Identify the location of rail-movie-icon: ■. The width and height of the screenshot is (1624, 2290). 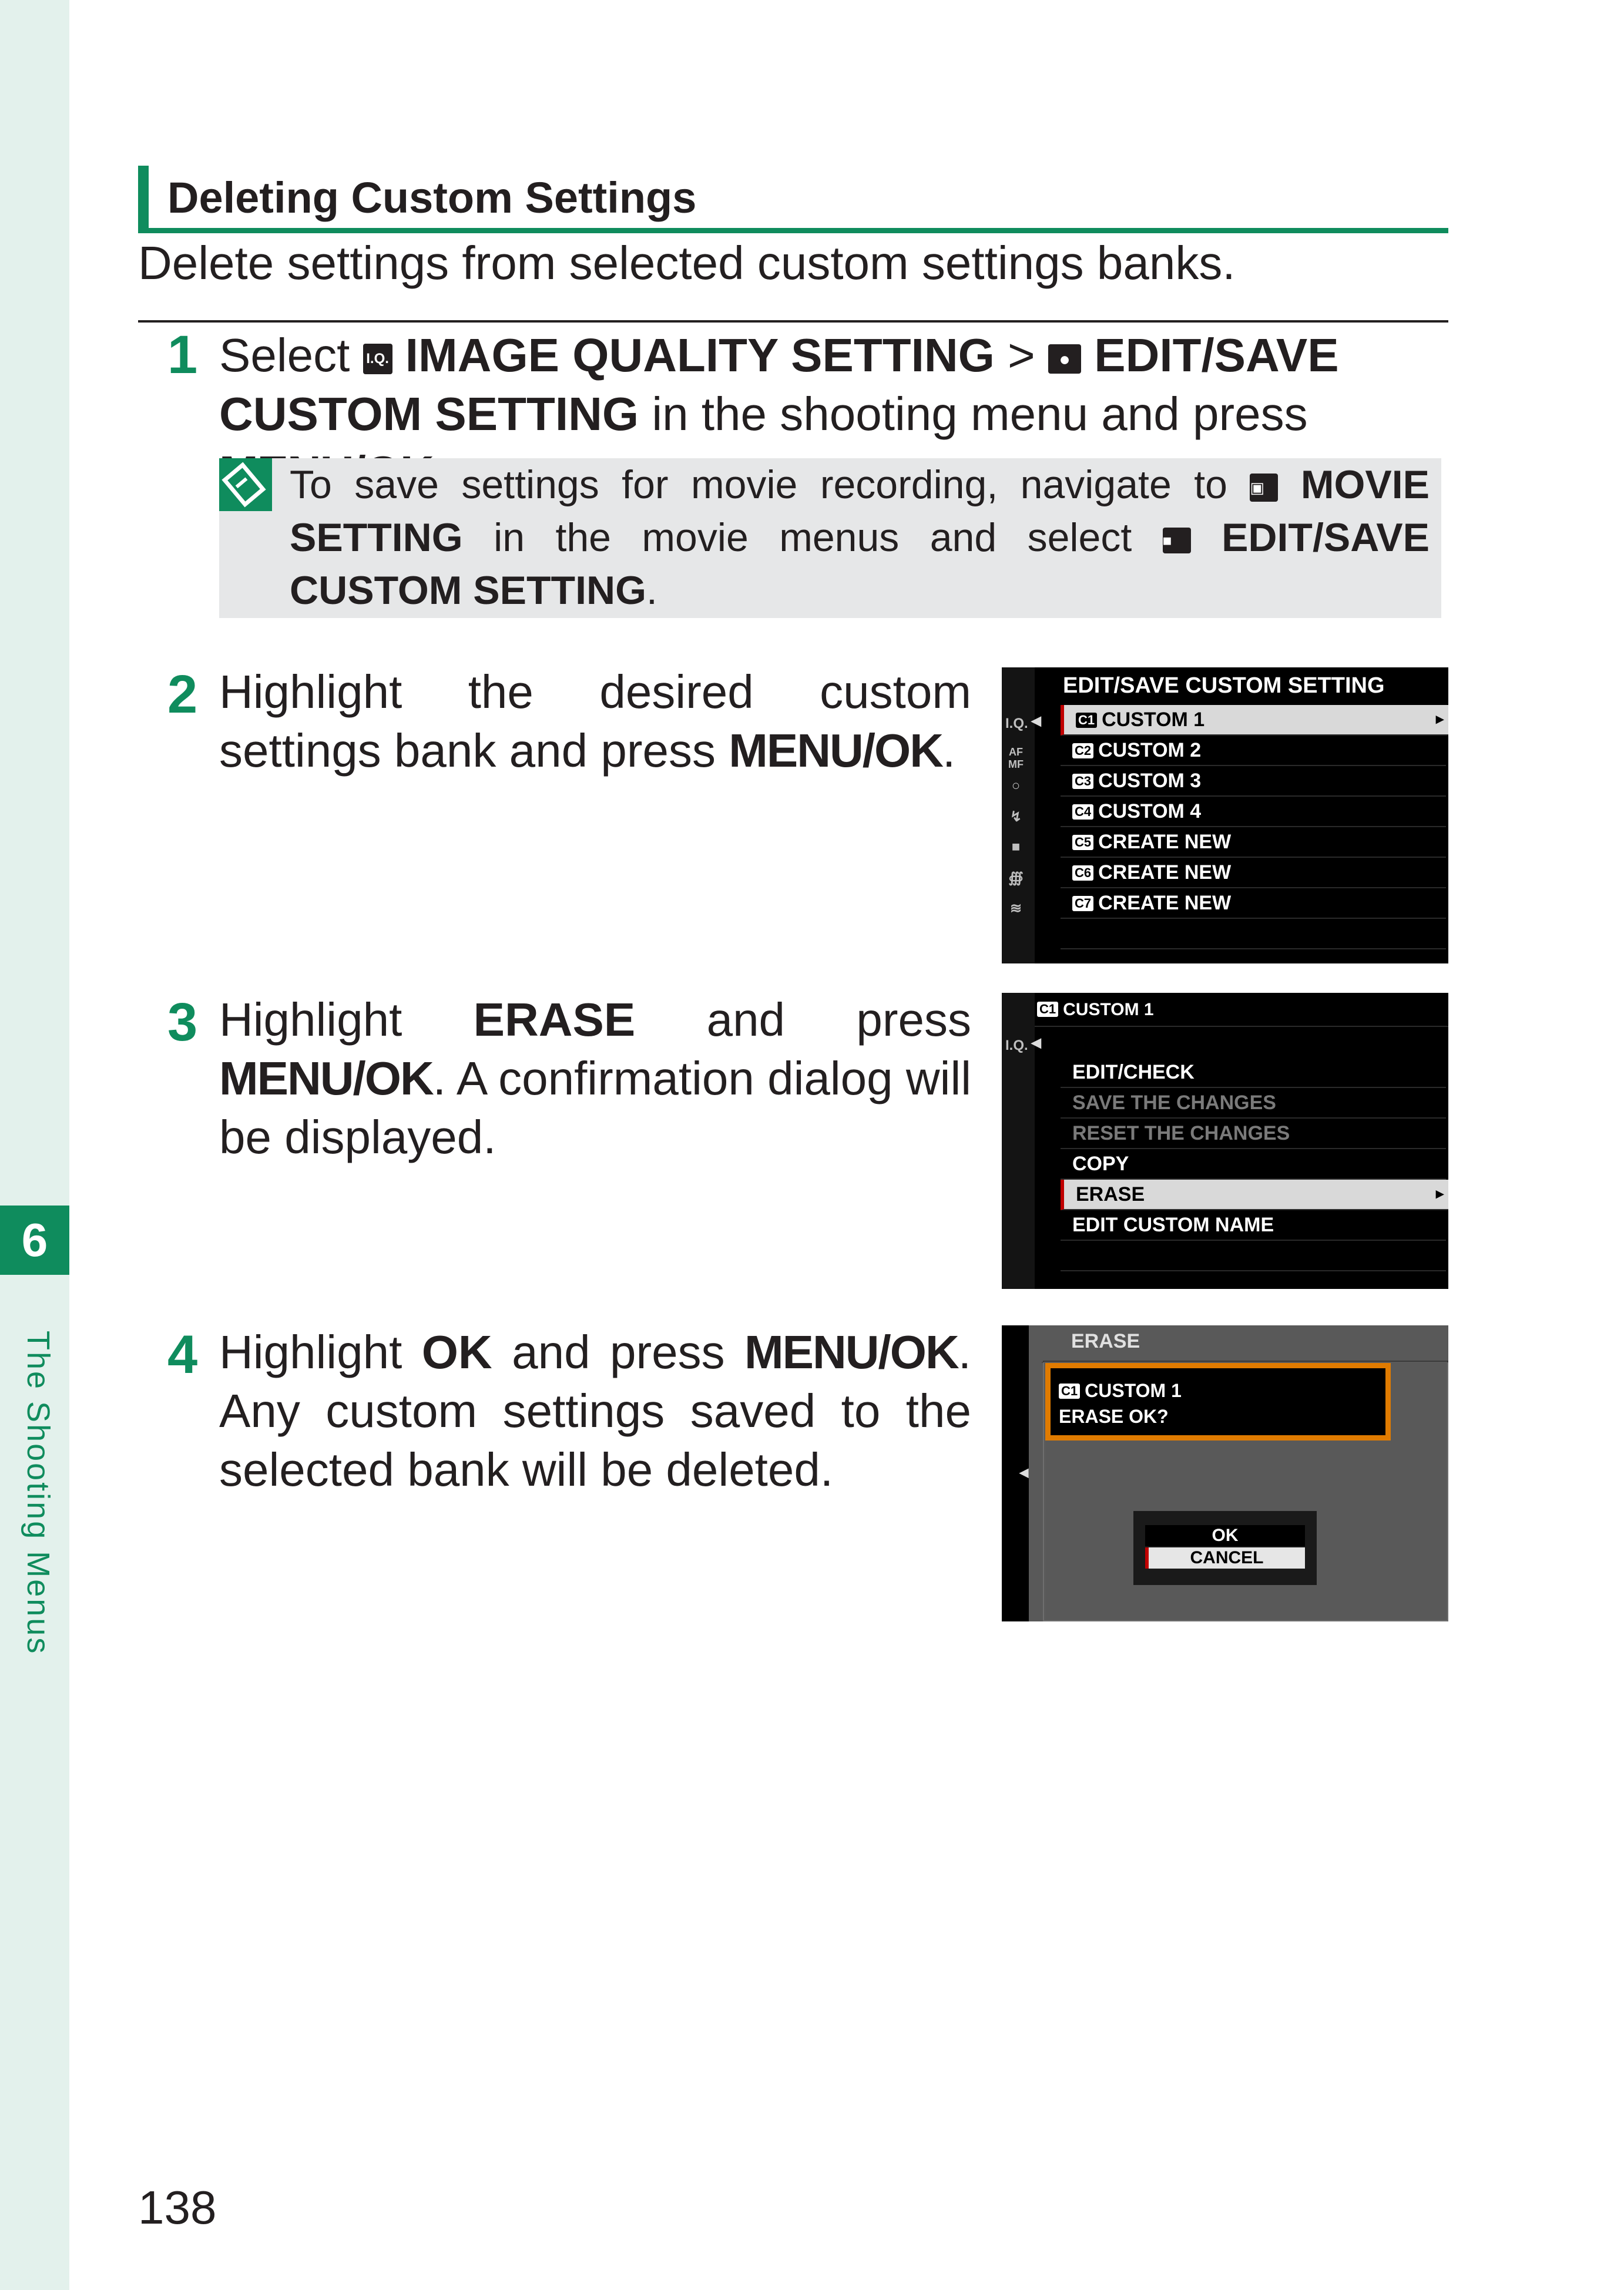
(1016, 847).